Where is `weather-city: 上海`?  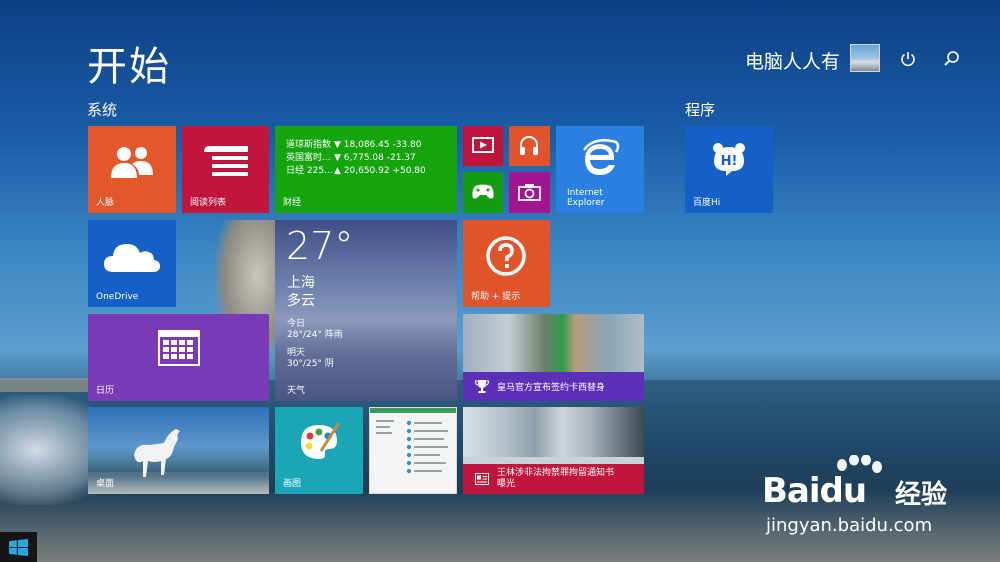 weather-city: 上海 is located at coordinates (301, 283).